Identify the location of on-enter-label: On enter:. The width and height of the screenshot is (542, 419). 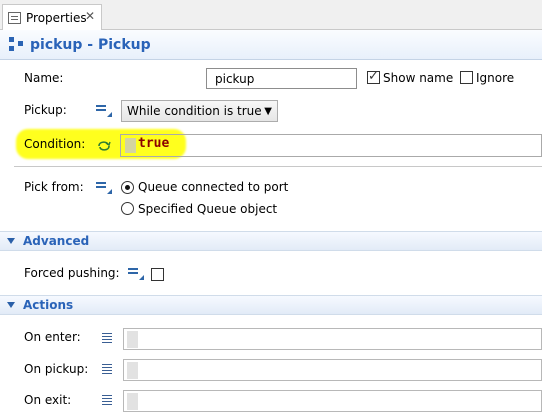
(52, 337).